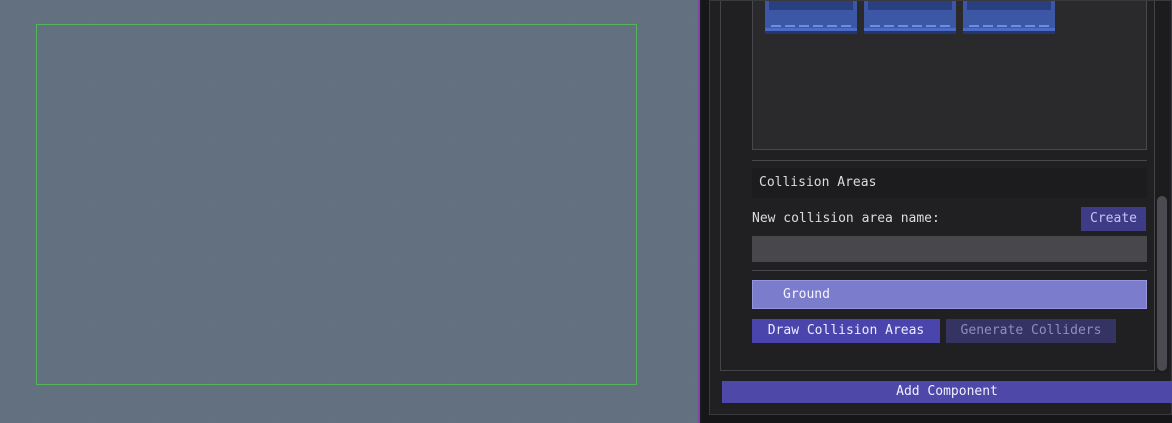 Image resolution: width=1172 pixels, height=423 pixels. What do you see at coordinates (1162, 187) in the screenshot?
I see `inspector-scrollbar` at bounding box center [1162, 187].